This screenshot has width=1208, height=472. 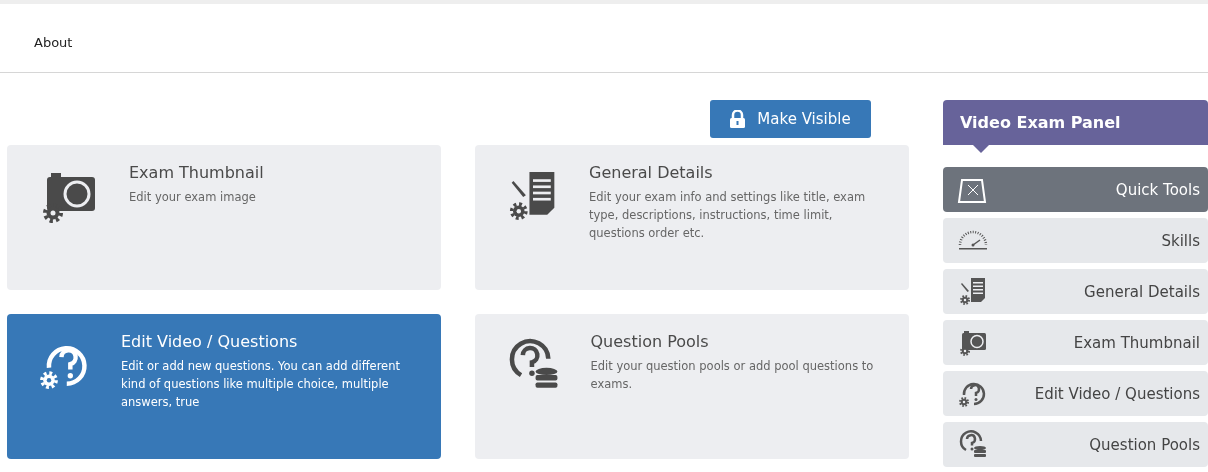 What do you see at coordinates (1075, 342) in the screenshot?
I see `panel-item: Exam Thumbnail` at bounding box center [1075, 342].